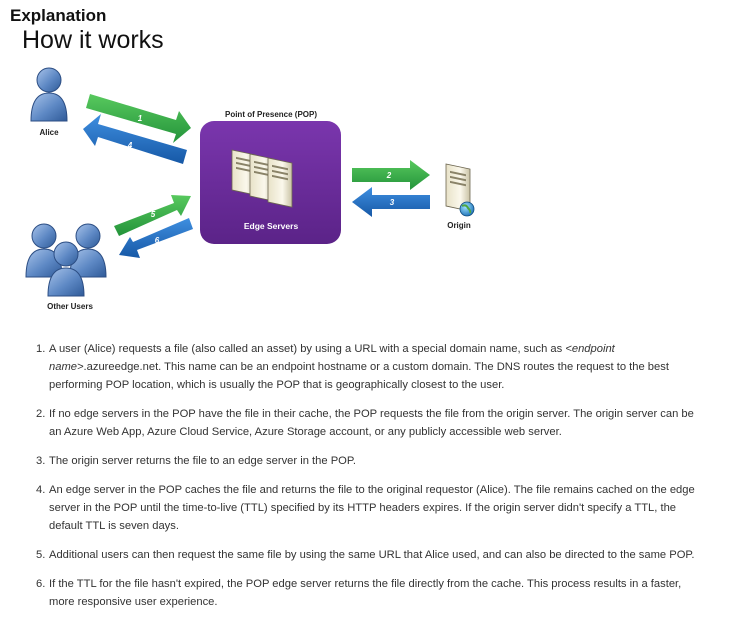  What do you see at coordinates (49, 94) in the screenshot?
I see `user-icon` at bounding box center [49, 94].